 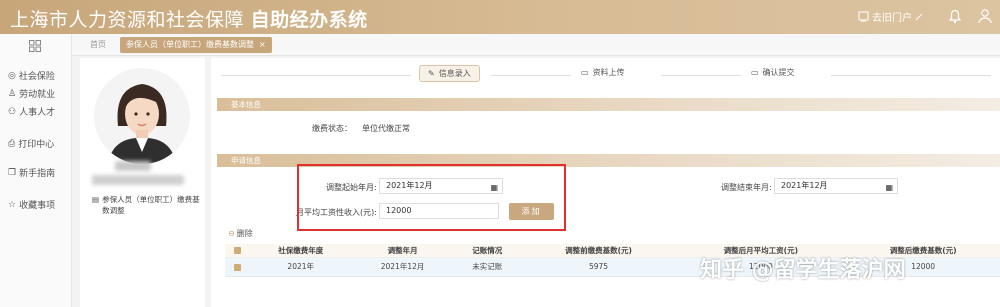 What do you see at coordinates (37, 113) in the screenshot?
I see `sidebar-item-label: 人事人才` at bounding box center [37, 113].